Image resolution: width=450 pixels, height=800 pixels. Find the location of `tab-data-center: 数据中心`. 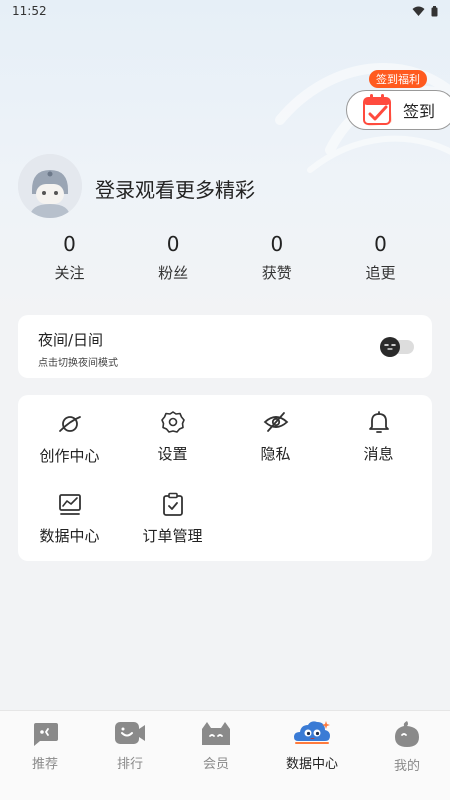

tab-data-center: 数据中心 is located at coordinates (312, 745).